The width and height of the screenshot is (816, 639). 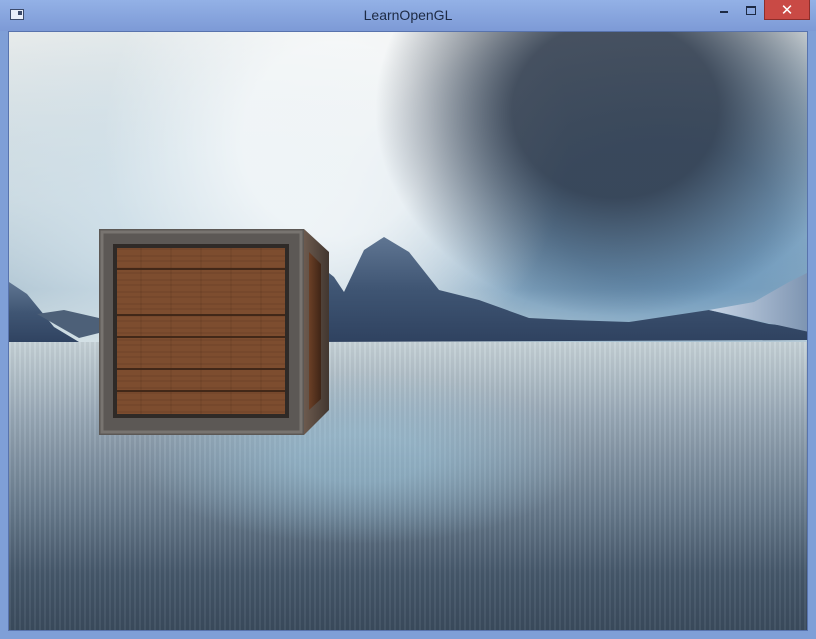 I want to click on minimize-button, so click(x=724, y=10).